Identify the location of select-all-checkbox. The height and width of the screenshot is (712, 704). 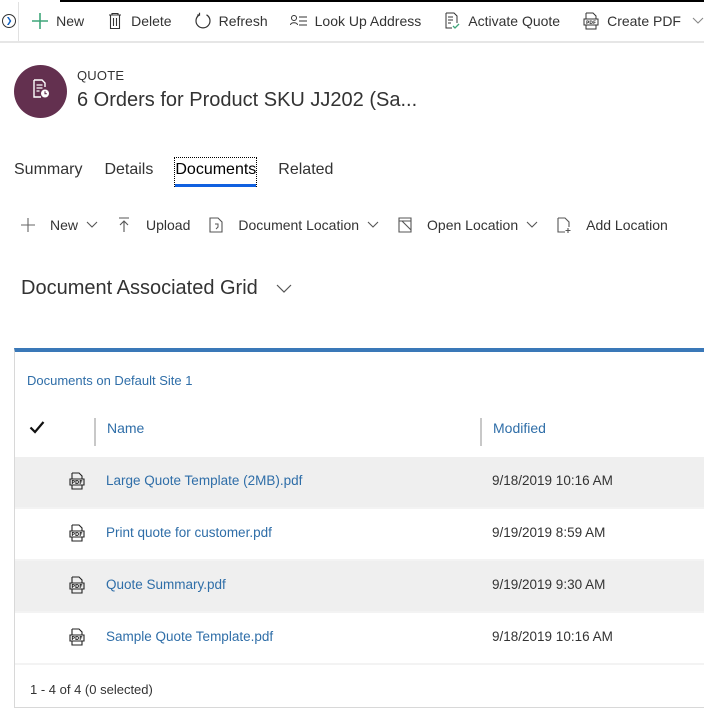
(37, 429).